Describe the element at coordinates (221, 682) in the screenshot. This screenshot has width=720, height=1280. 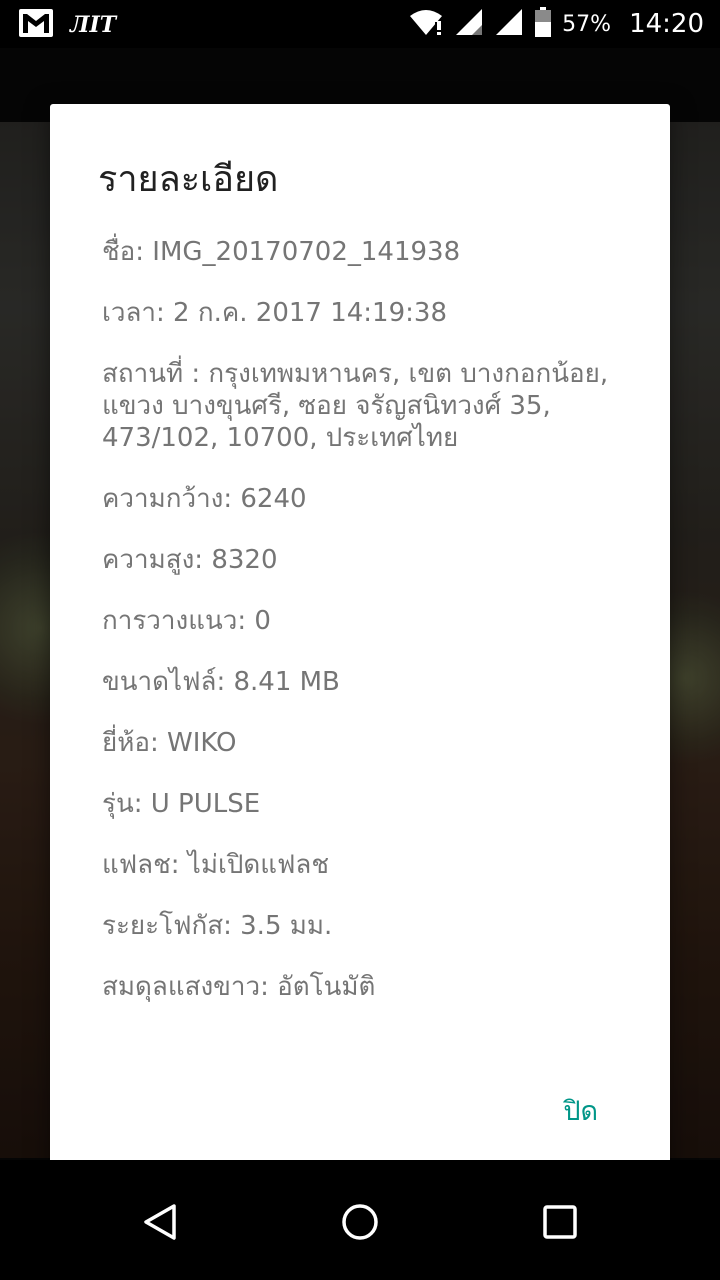
I see `detail-file-size: ขนาดไฟล์: 8.41 MB` at that location.